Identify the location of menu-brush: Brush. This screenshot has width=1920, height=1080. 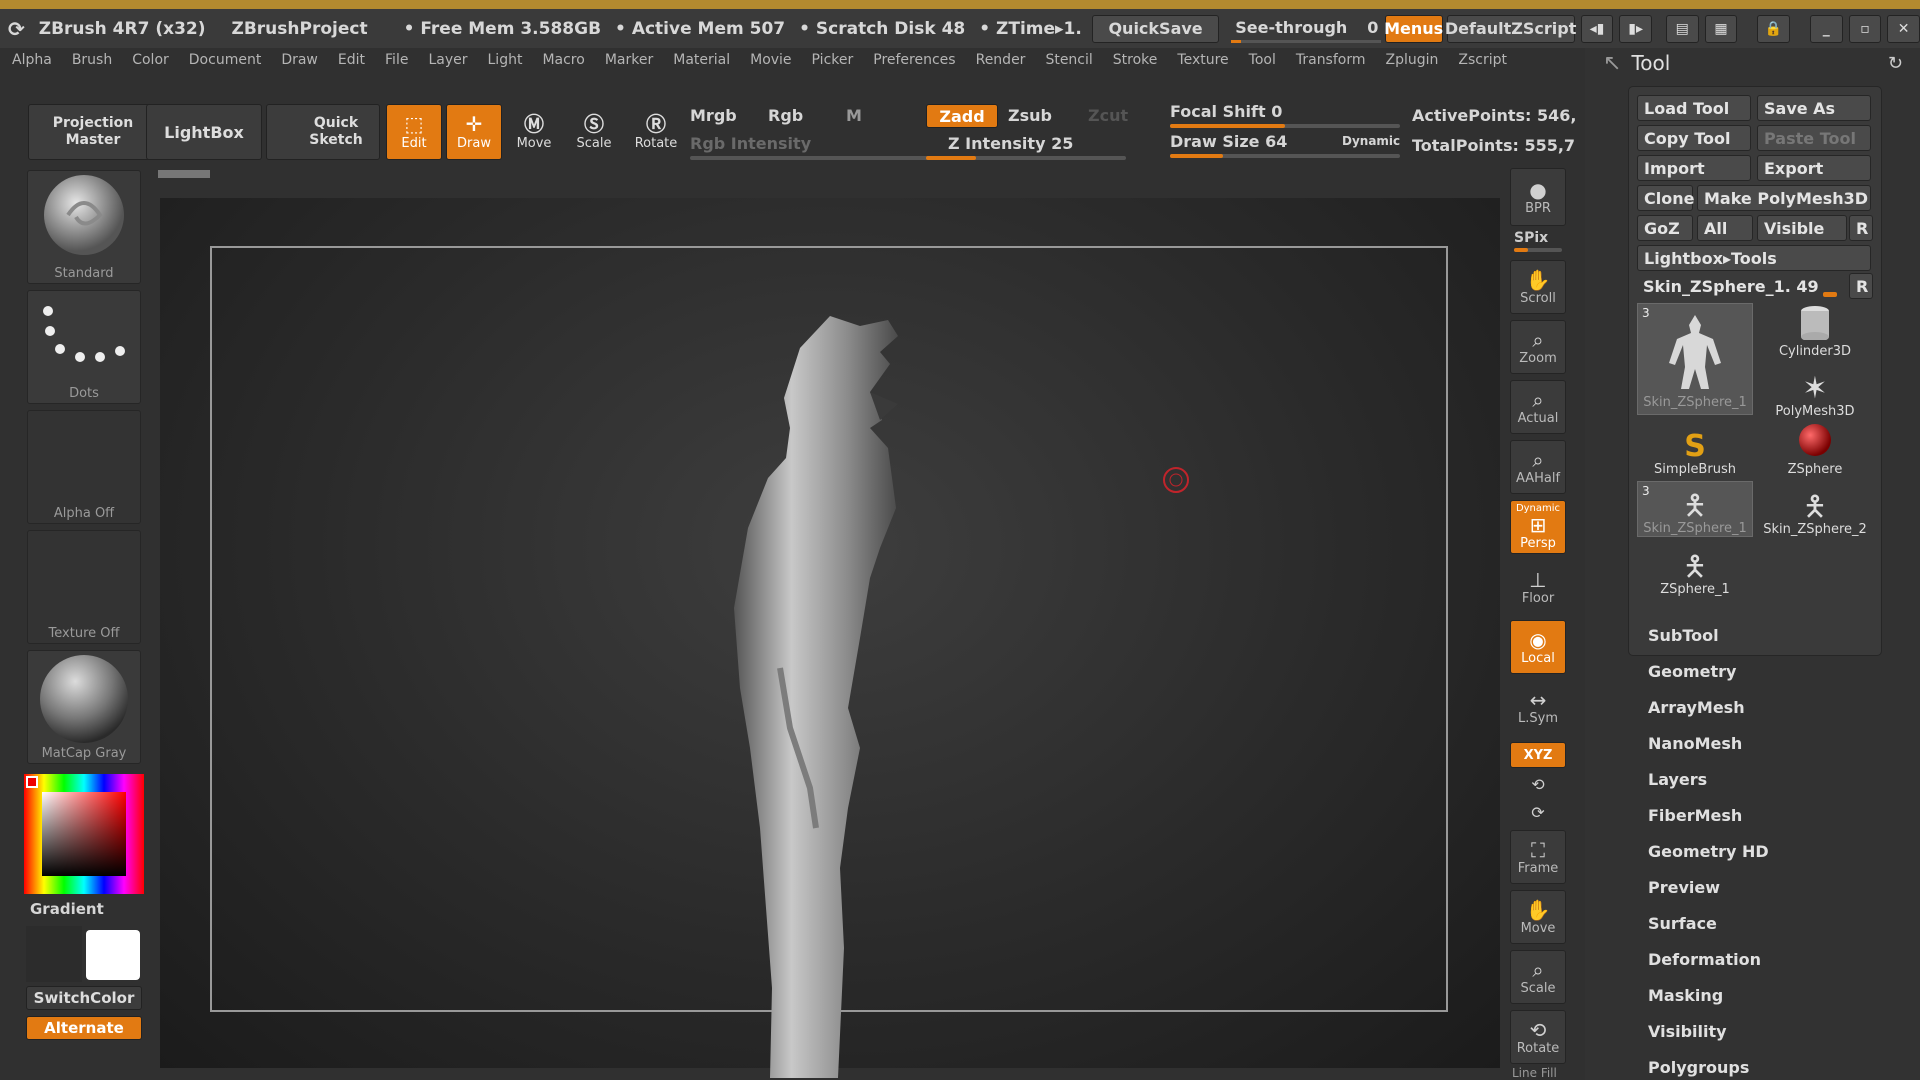
(92, 60).